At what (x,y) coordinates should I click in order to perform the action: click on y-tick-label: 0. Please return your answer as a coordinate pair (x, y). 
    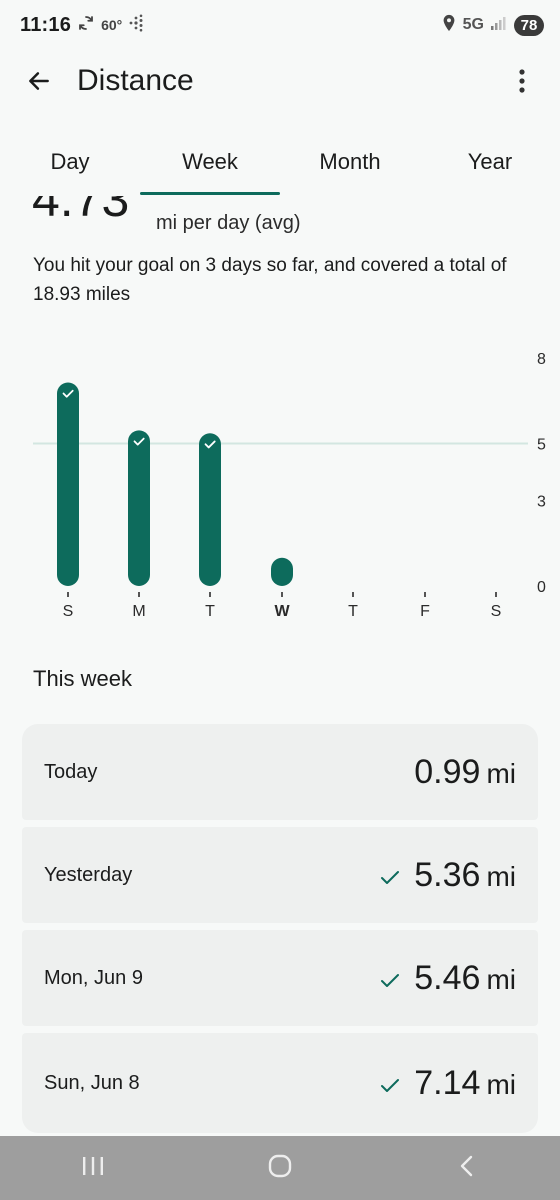
    Looking at the image, I should click on (541, 587).